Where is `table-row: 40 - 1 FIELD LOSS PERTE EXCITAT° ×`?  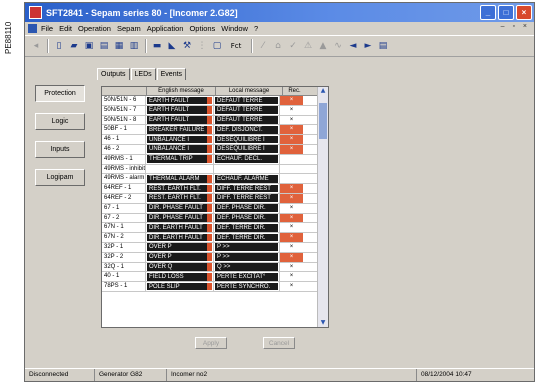
table-row: 40 - 1 FIELD LOSS PERTE EXCITAT° × is located at coordinates (215, 277).